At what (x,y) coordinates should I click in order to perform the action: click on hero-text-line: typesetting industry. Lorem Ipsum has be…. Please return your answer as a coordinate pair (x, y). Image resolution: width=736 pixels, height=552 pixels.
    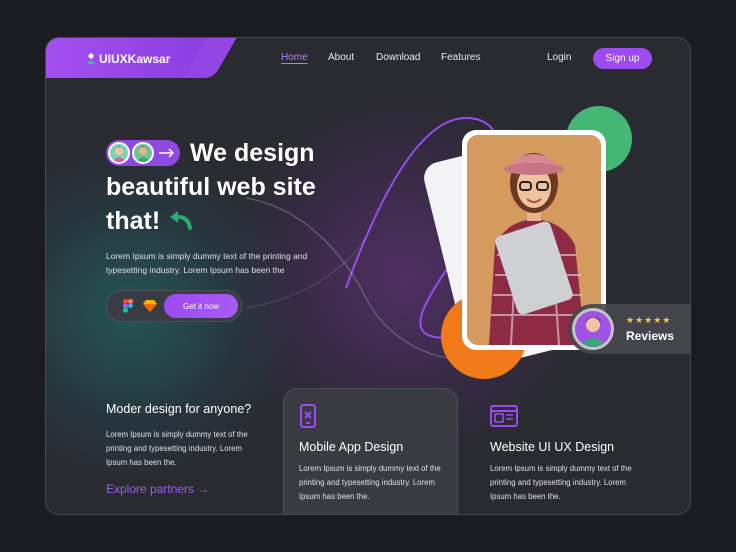
    Looking at the image, I should click on (195, 270).